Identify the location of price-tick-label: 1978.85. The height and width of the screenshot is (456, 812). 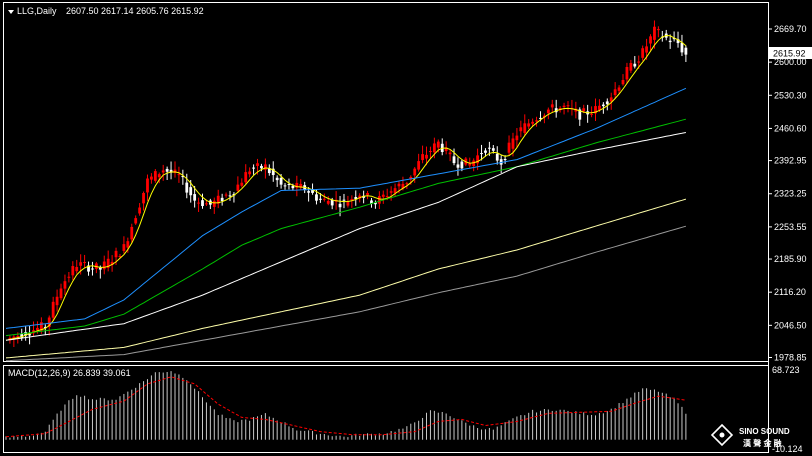
(790, 358).